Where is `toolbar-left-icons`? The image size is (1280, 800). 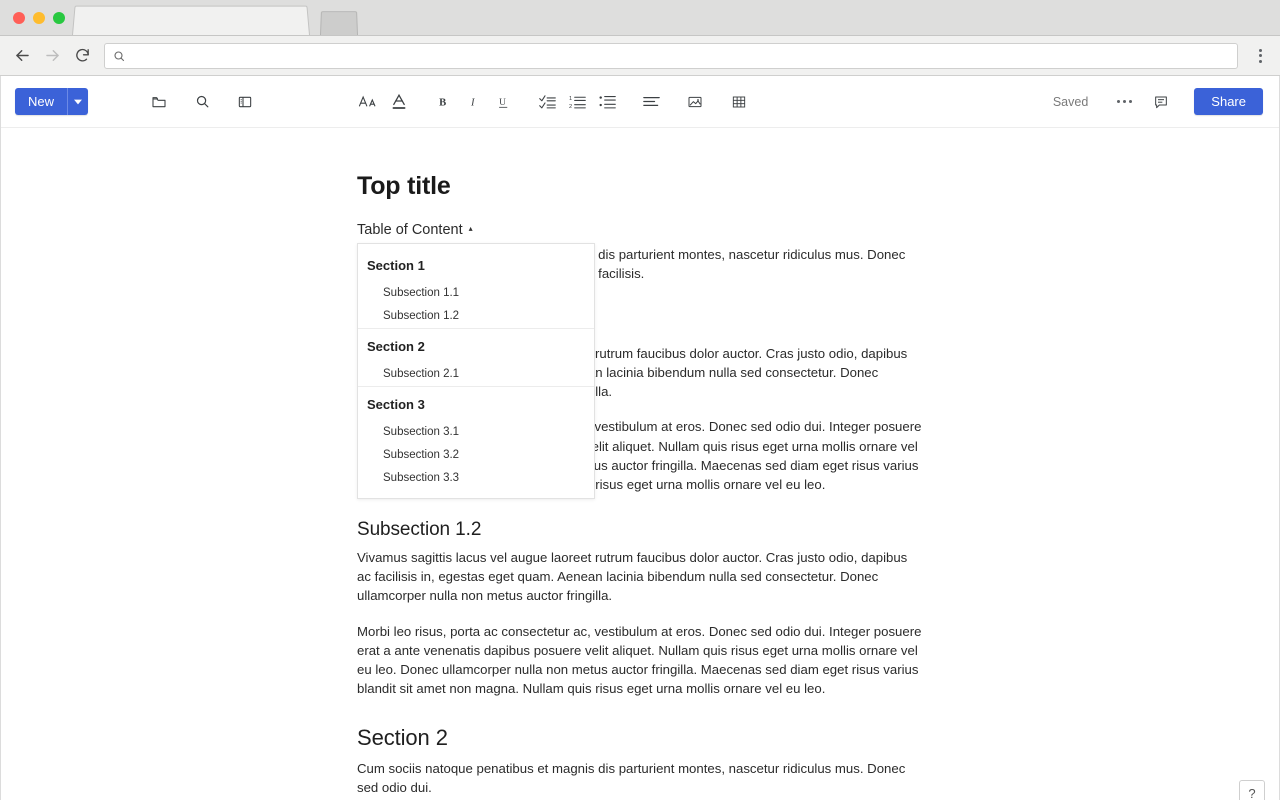 toolbar-left-icons is located at coordinates (202, 102).